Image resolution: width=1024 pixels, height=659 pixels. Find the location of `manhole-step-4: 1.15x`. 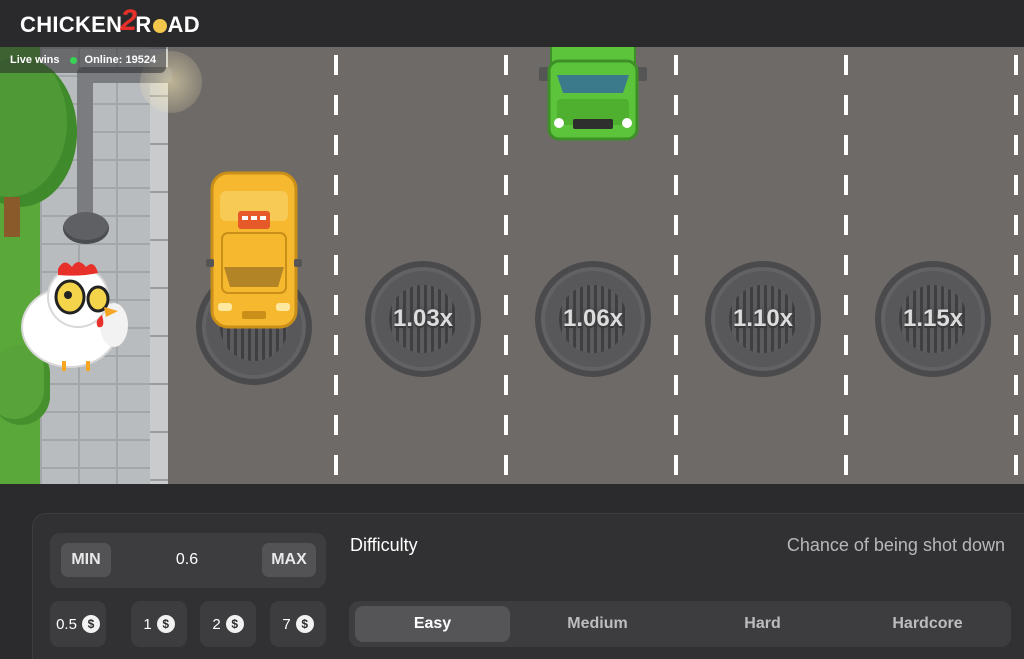

manhole-step-4: 1.15x is located at coordinates (933, 319).